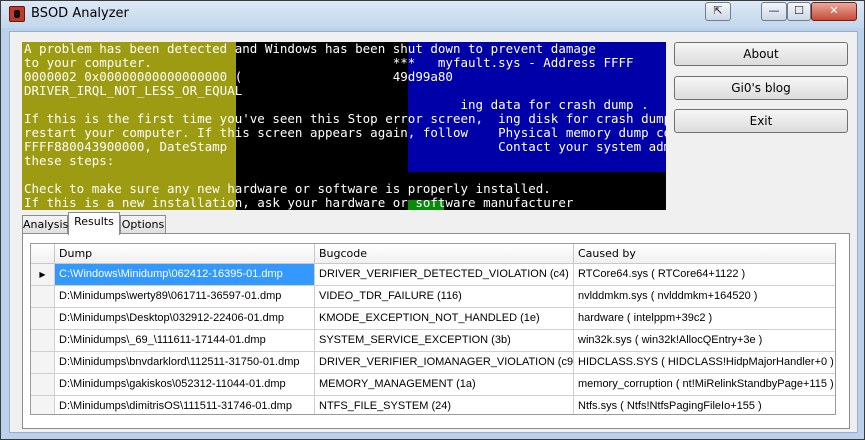 The width and height of the screenshot is (865, 440). I want to click on maximize-button: ☐, so click(799, 11).